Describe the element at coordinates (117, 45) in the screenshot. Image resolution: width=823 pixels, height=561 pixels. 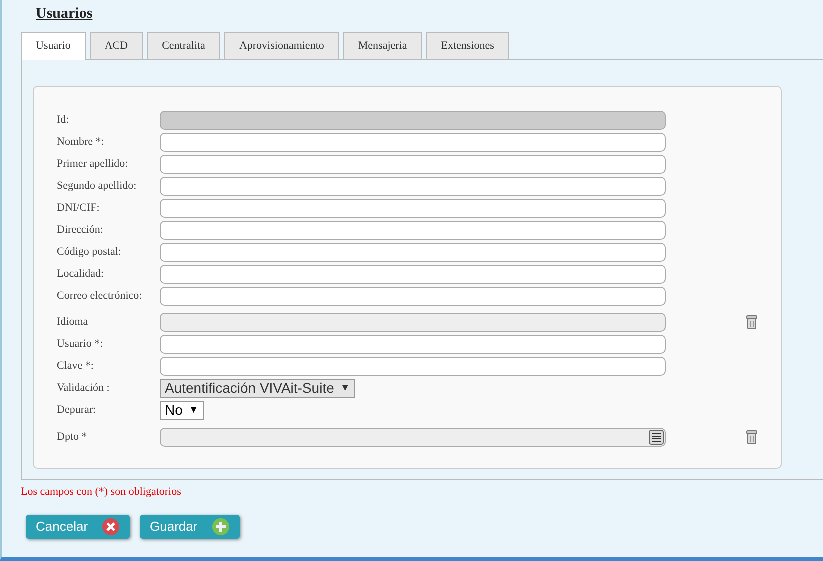
I see `tab: ACD` at that location.